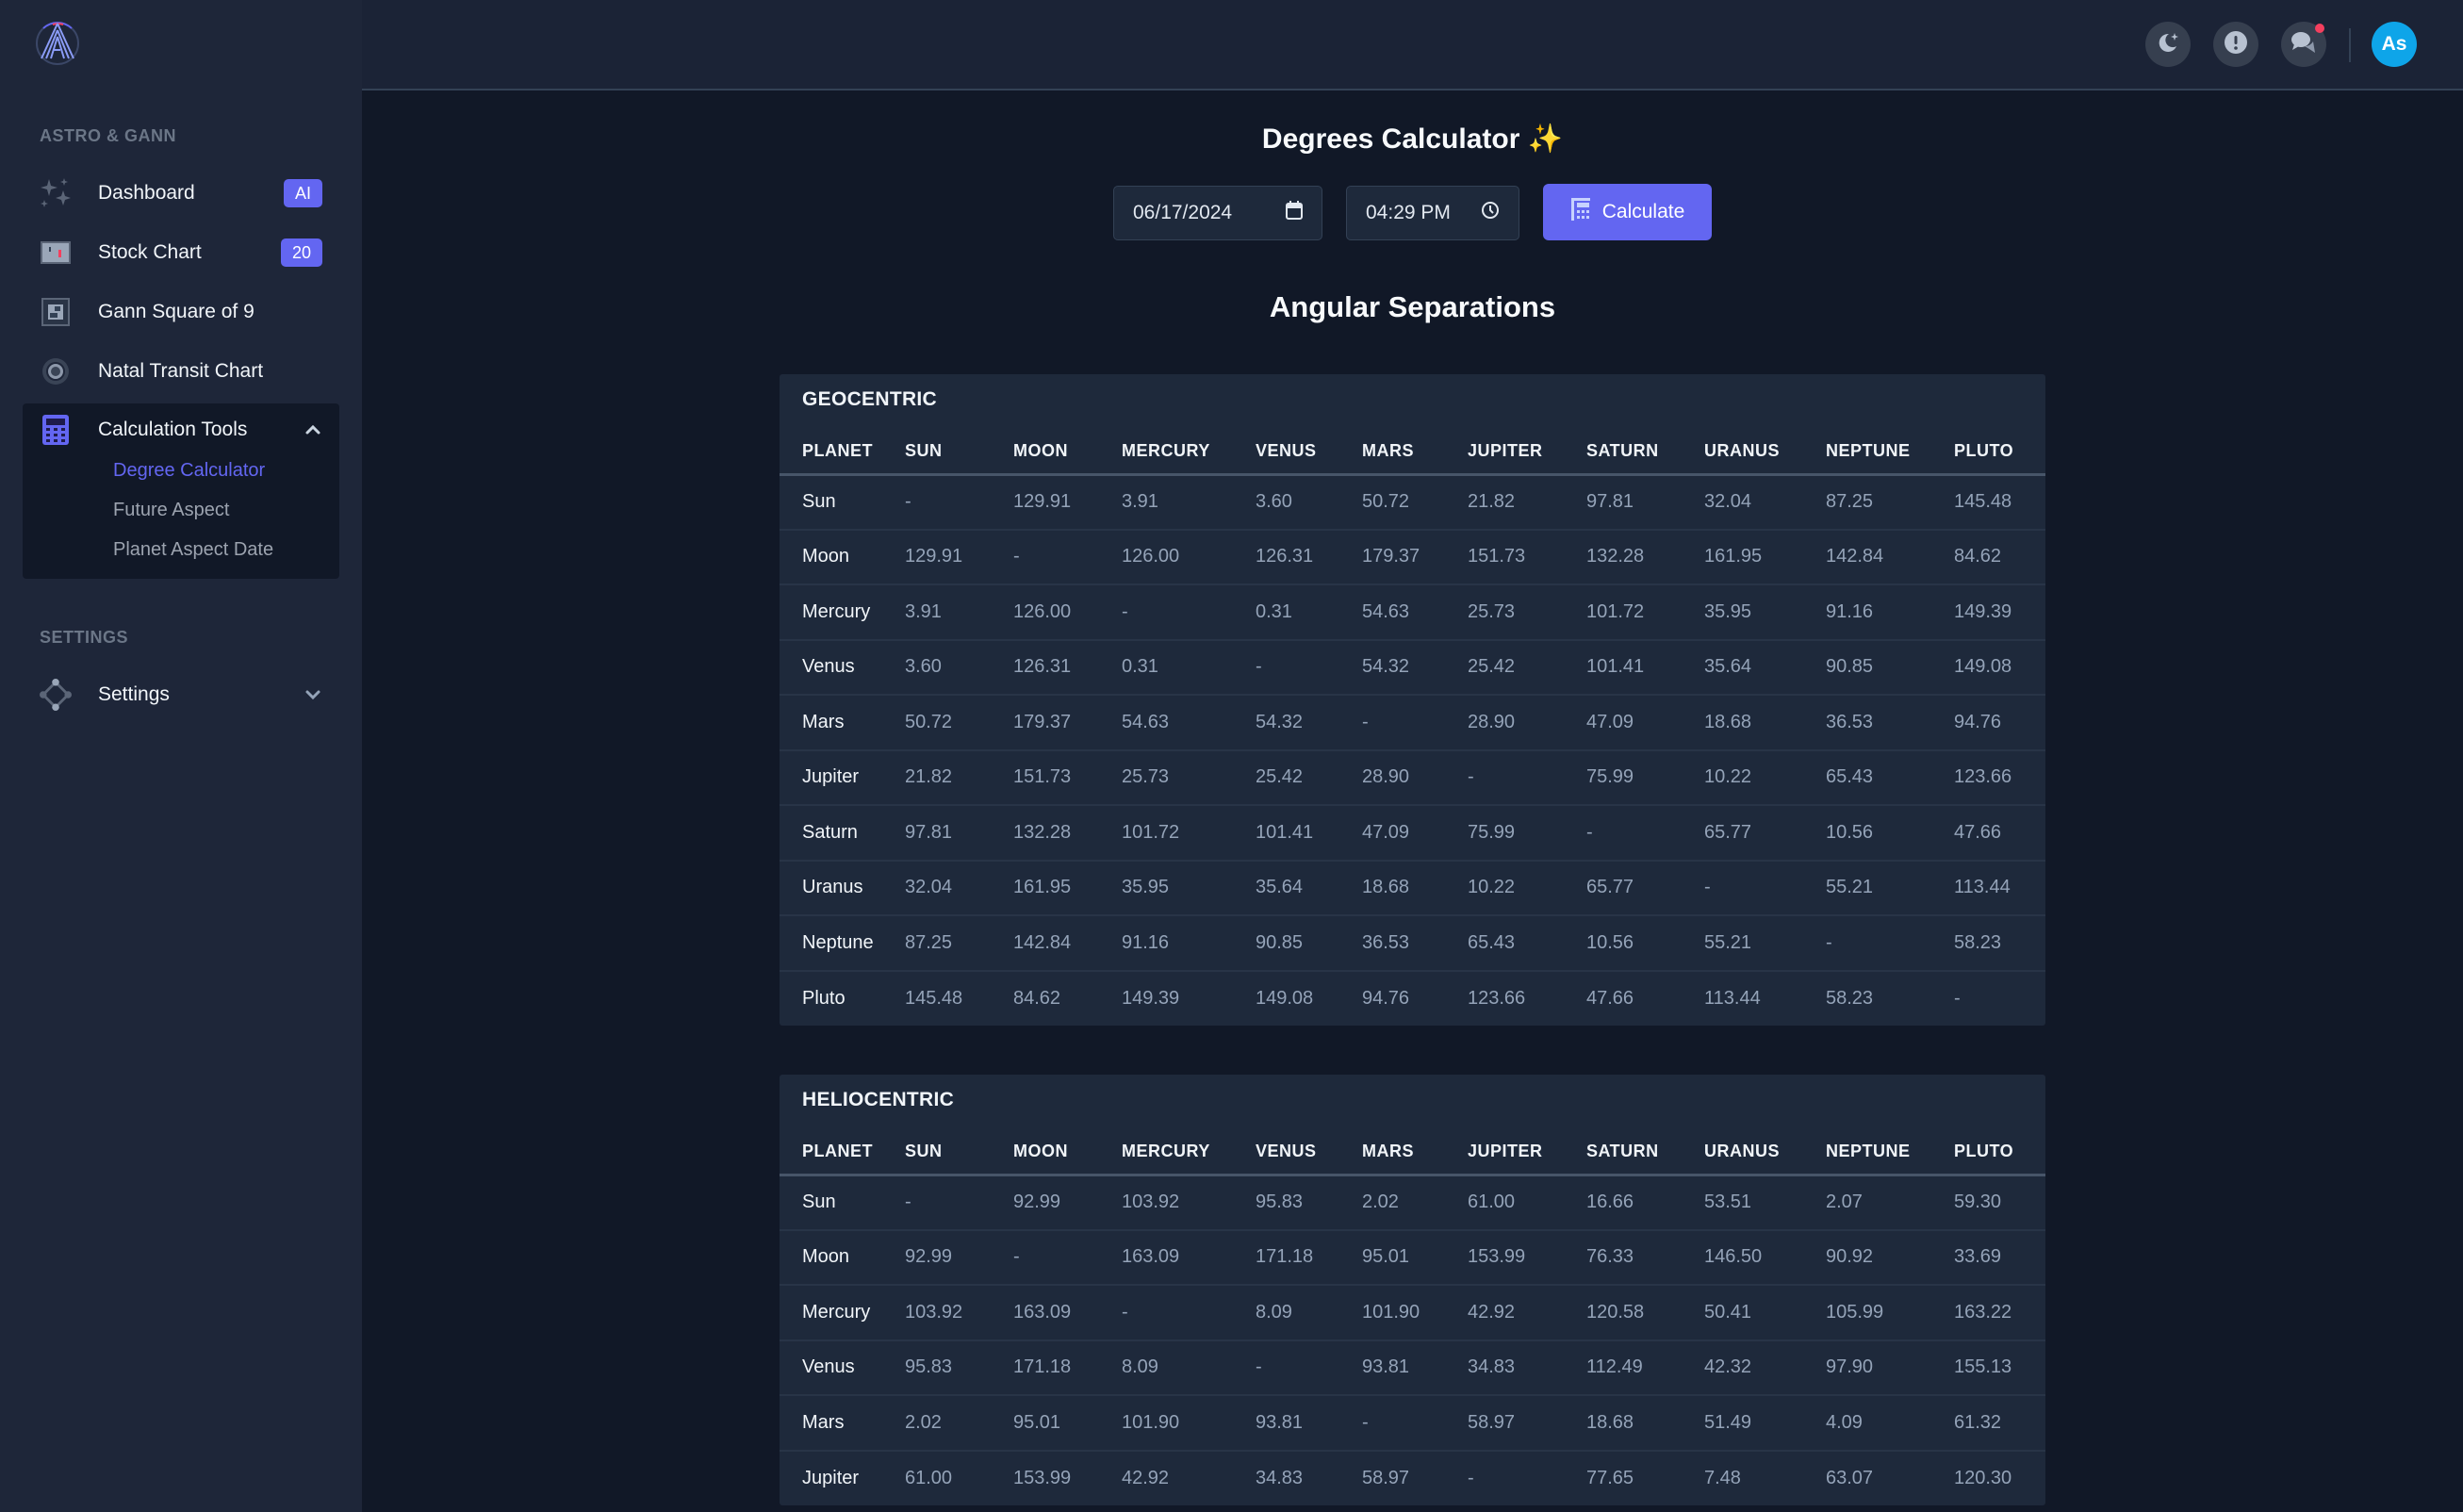 This screenshot has height=1512, width=2463. What do you see at coordinates (1645, 1203) in the screenshot?
I see `separation-cell: 16.66` at bounding box center [1645, 1203].